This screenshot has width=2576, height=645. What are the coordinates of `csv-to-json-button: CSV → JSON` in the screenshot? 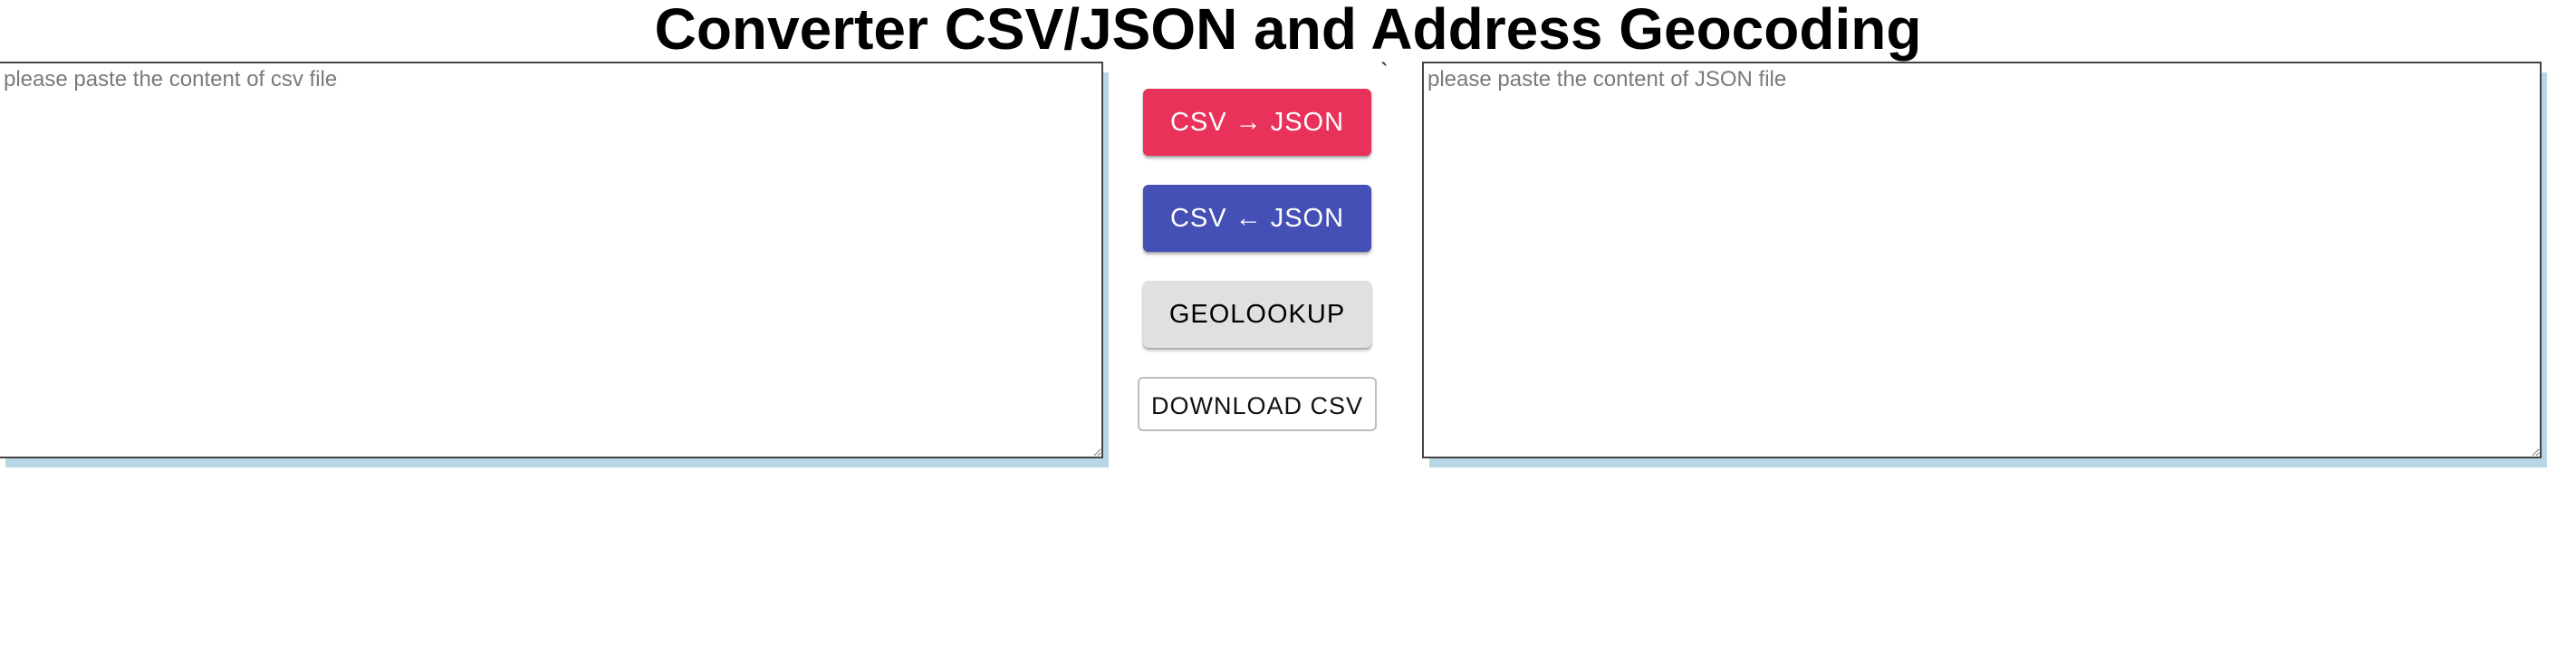 It's located at (1257, 123).